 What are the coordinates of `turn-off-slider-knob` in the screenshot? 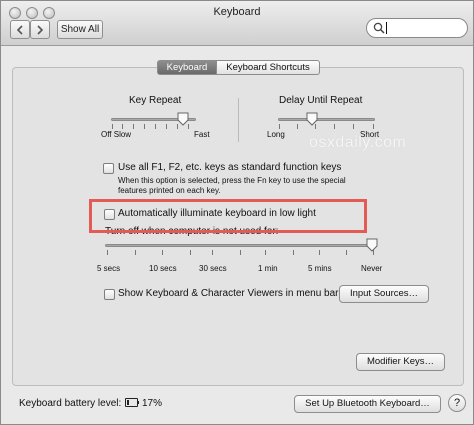 It's located at (372, 245).